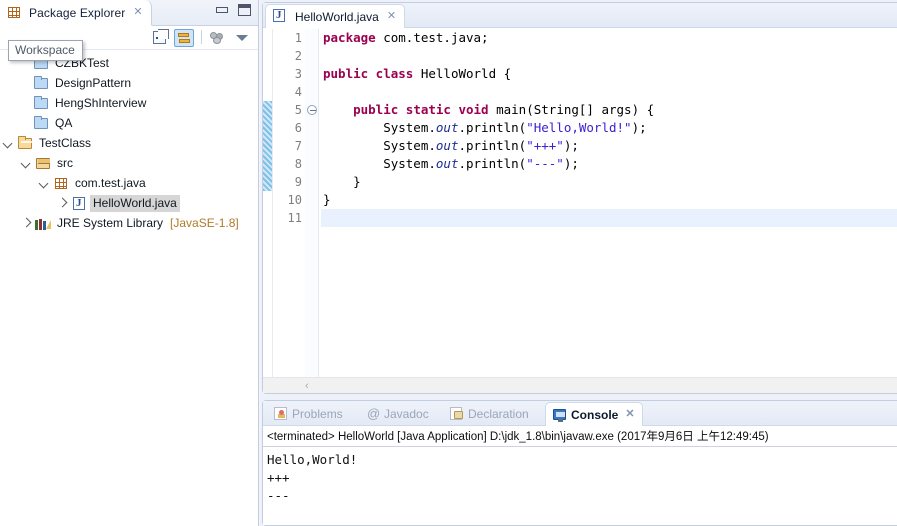 The width and height of the screenshot is (897, 526). I want to click on code-token: .println(, so click(492, 145).